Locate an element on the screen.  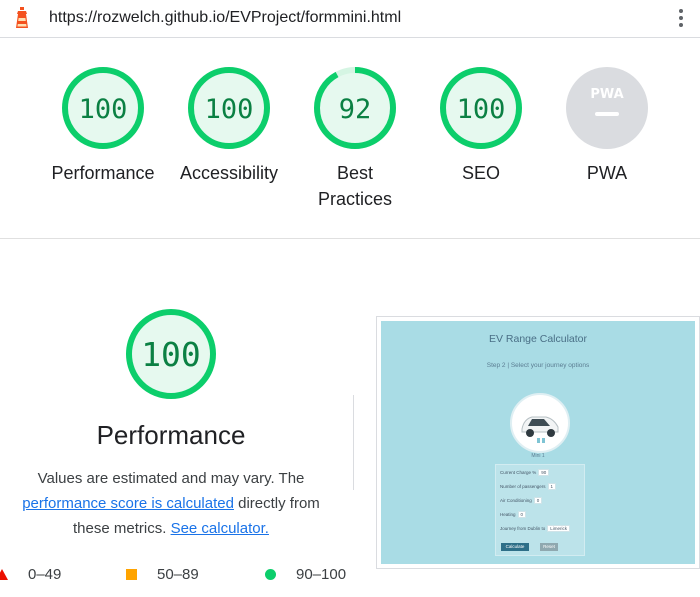
legend-fail-range: 0–49 is located at coordinates (45, 574).